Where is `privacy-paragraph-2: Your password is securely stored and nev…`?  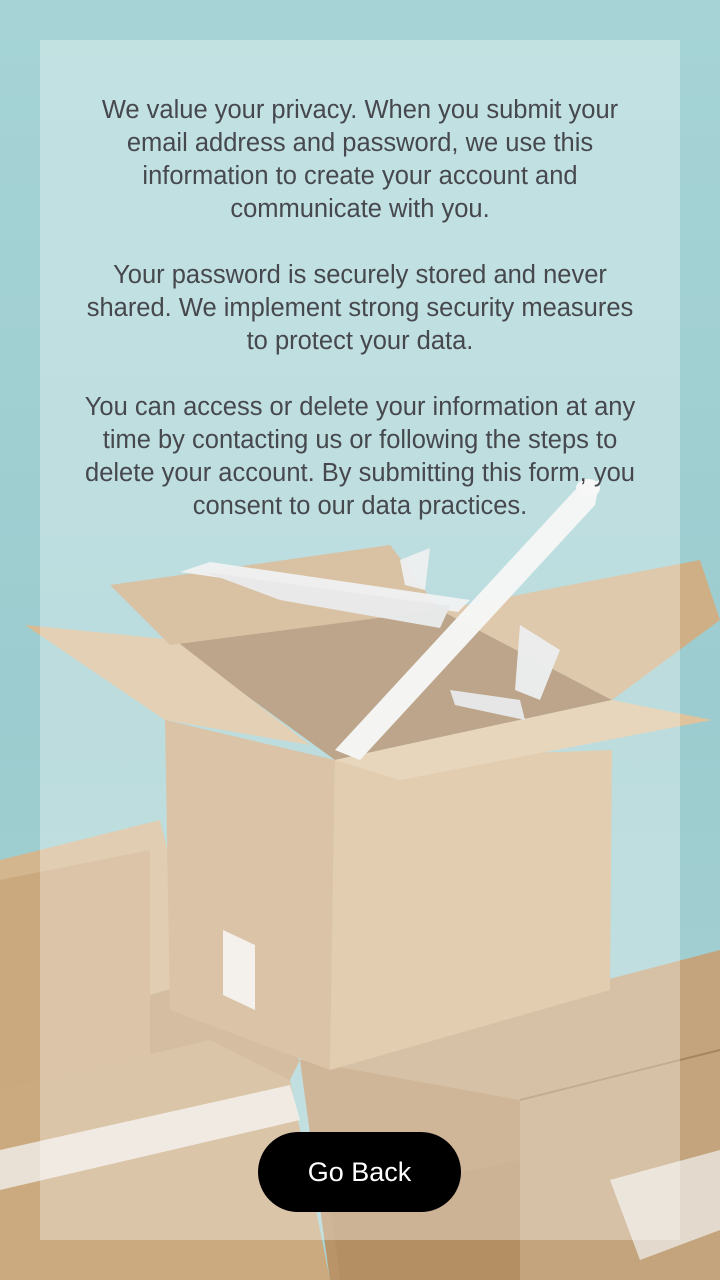
privacy-paragraph-2: Your password is securely stored and nev… is located at coordinates (360, 308).